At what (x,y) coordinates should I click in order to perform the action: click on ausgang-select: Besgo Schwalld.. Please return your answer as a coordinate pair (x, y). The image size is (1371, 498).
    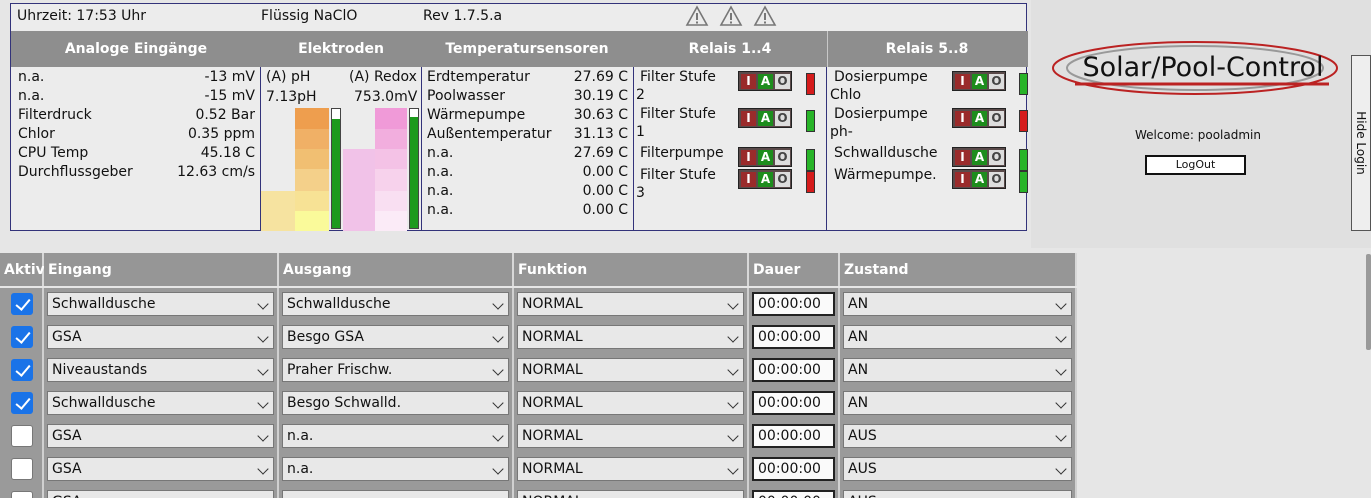
    Looking at the image, I should click on (395, 403).